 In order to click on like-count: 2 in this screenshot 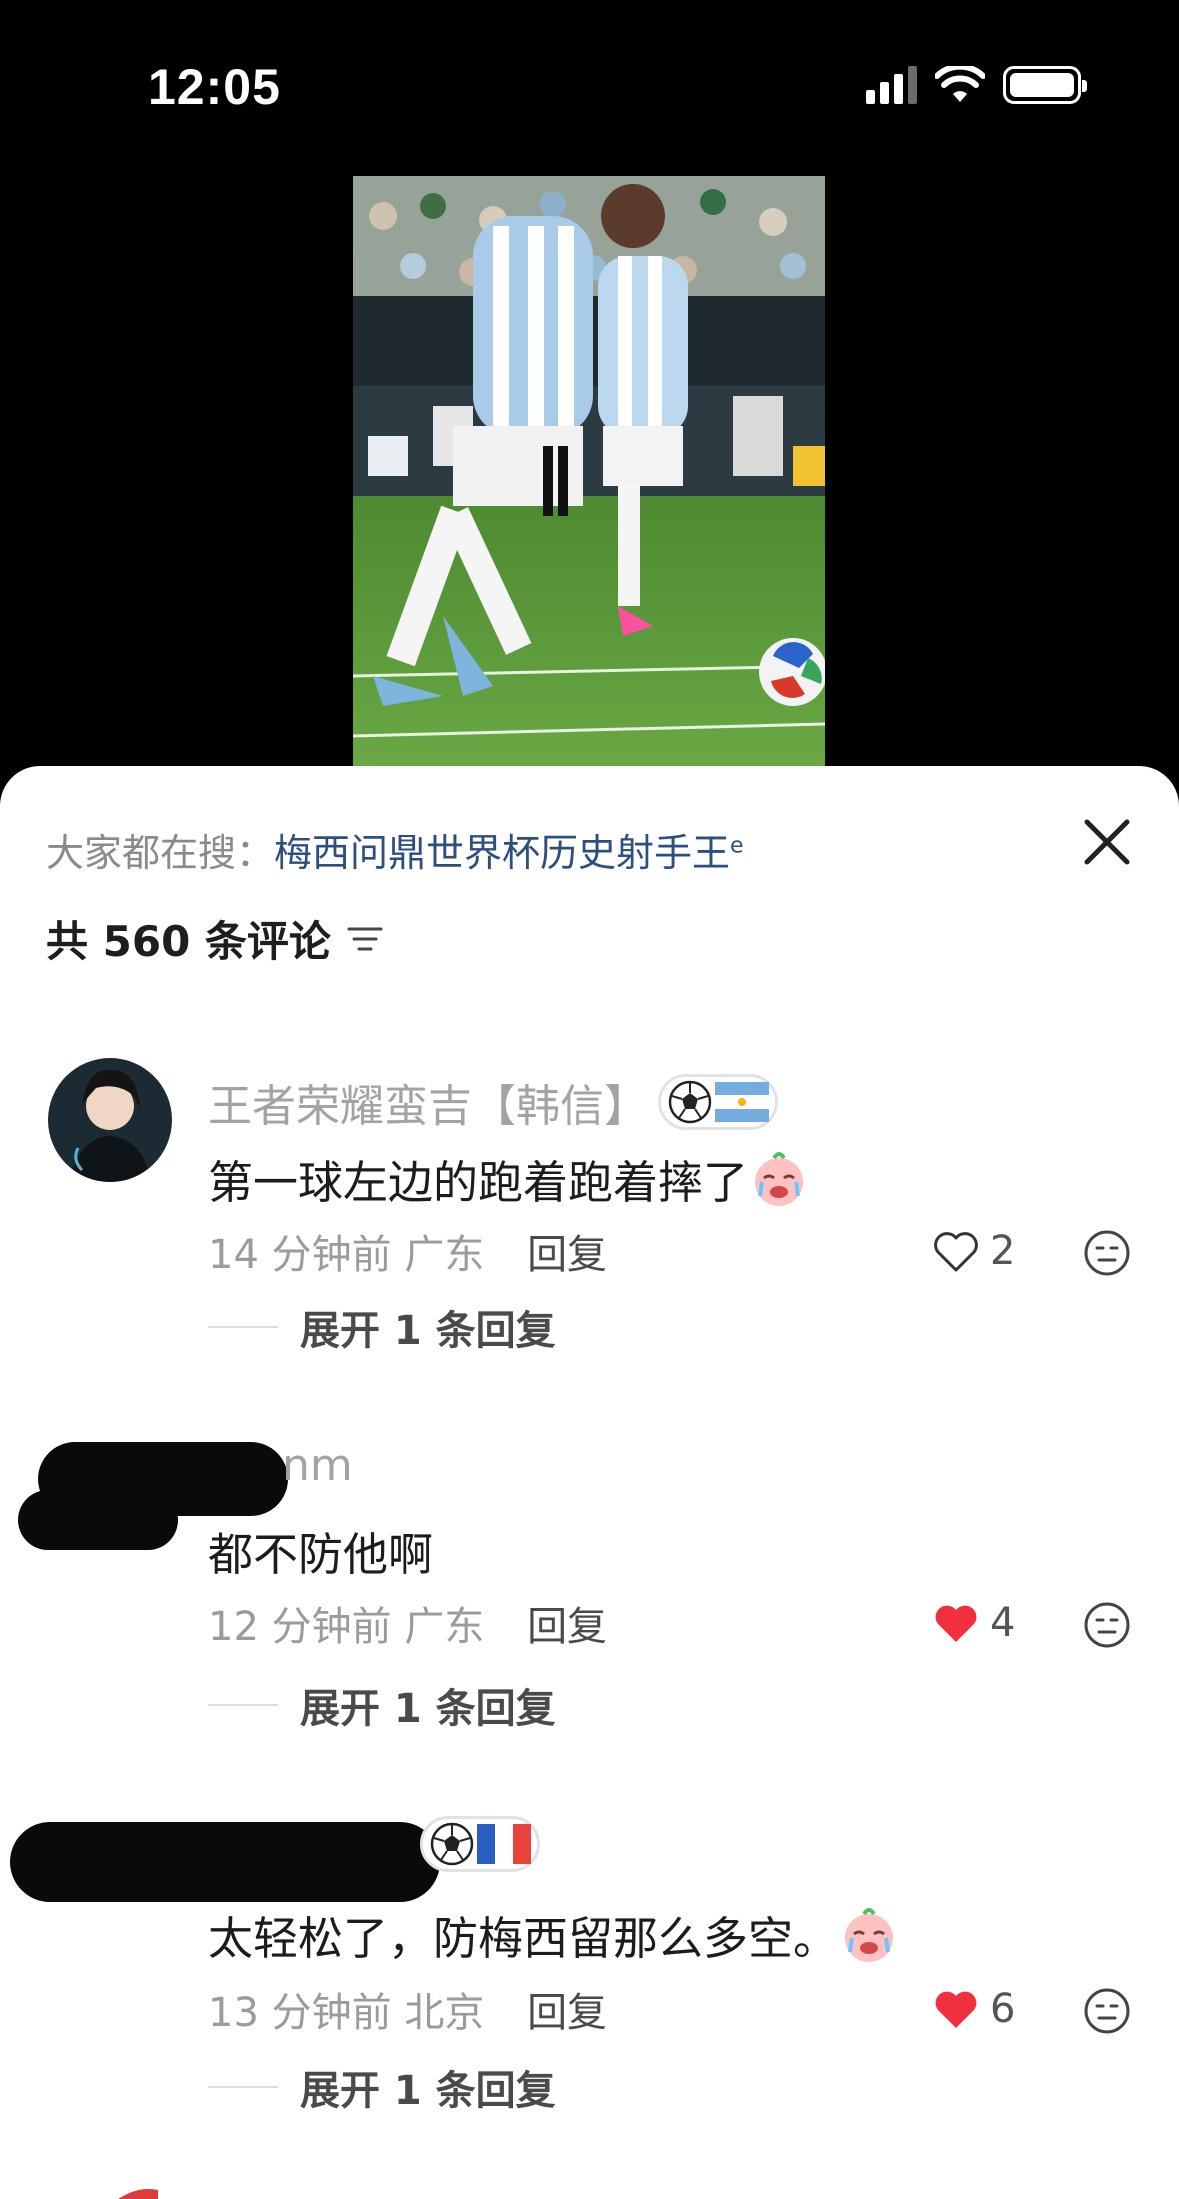, I will do `click(1003, 1251)`.